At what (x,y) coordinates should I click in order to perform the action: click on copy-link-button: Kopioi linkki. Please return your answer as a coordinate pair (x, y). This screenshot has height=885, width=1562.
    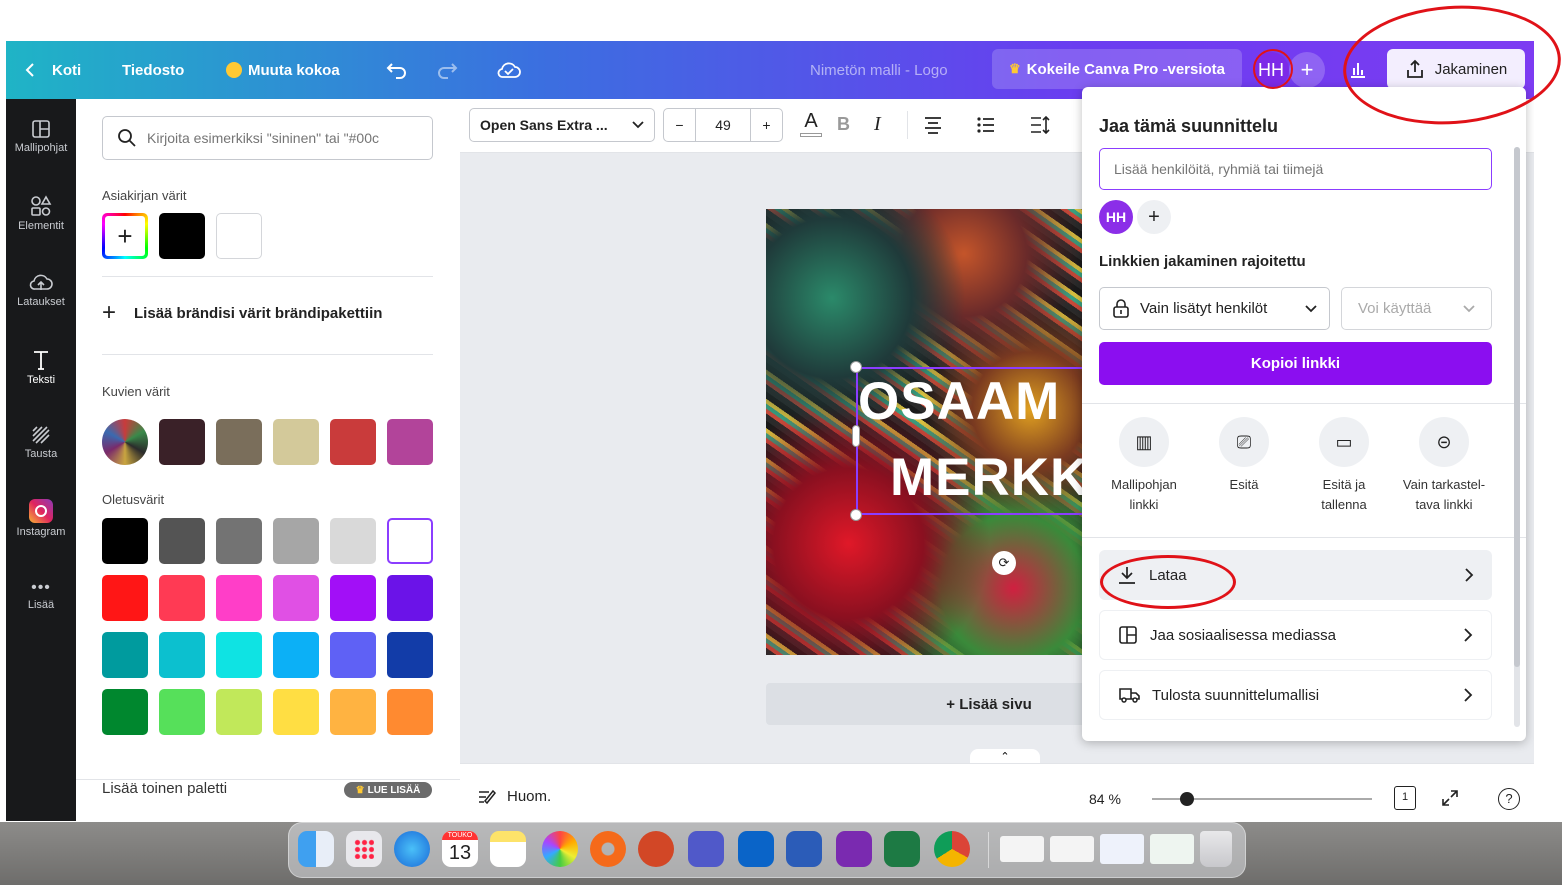
    Looking at the image, I should click on (1295, 363).